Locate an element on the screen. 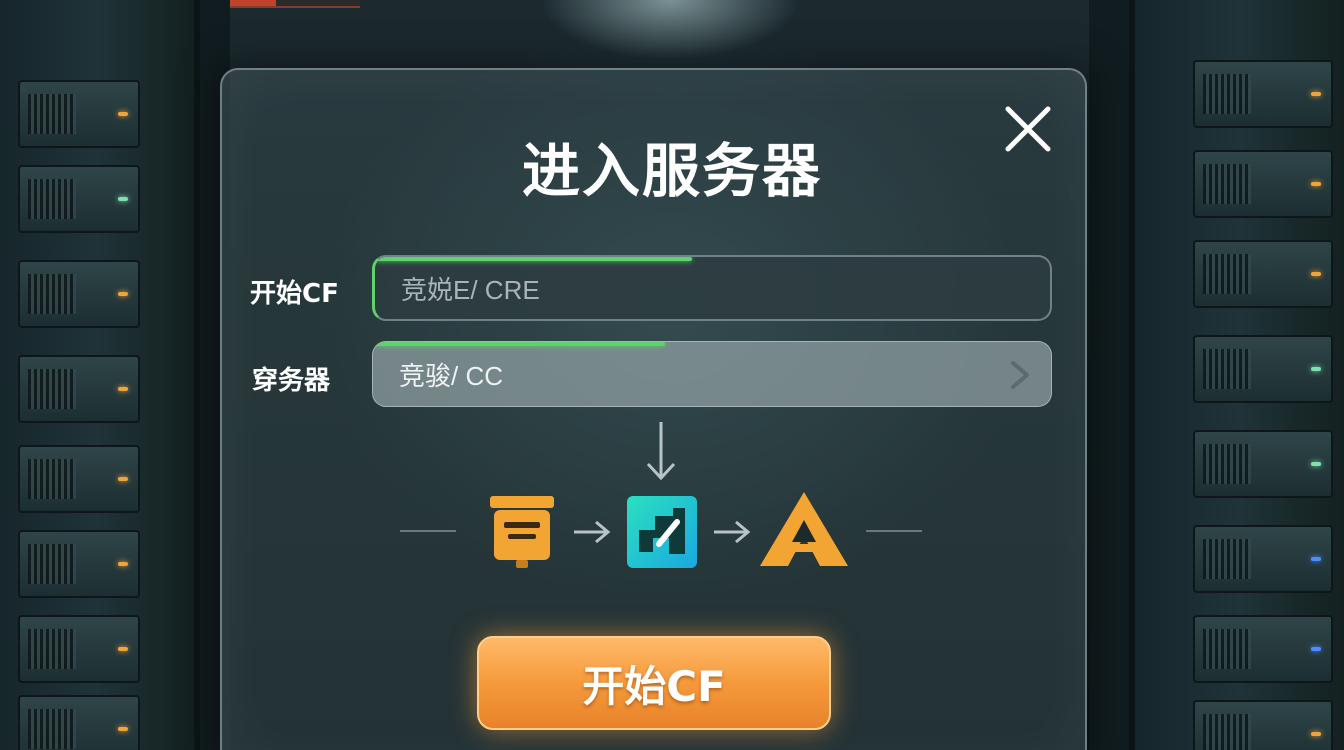 This screenshot has width=1344, height=750. close-icon is located at coordinates (1028, 129).